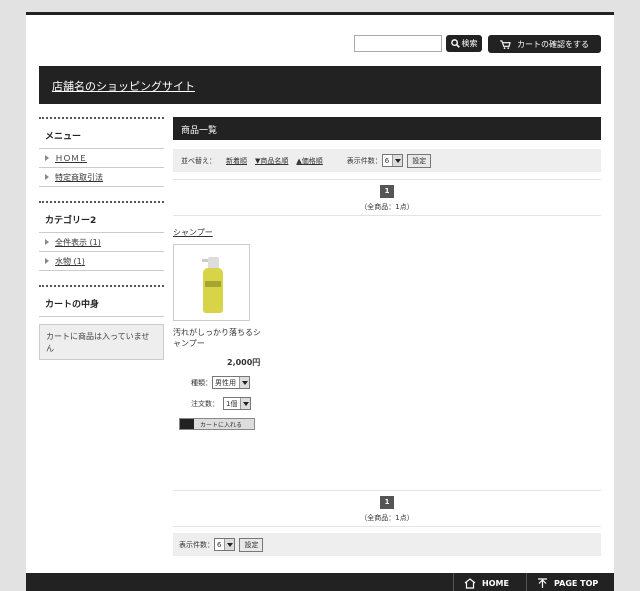  I want to click on menu-section: メニュー ＨＯＭＥ 特定商取引法, so click(101, 152).